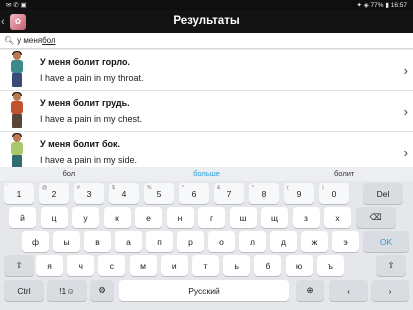  What do you see at coordinates (19, 193) in the screenshot?
I see `key-1: 1 `` at bounding box center [19, 193].